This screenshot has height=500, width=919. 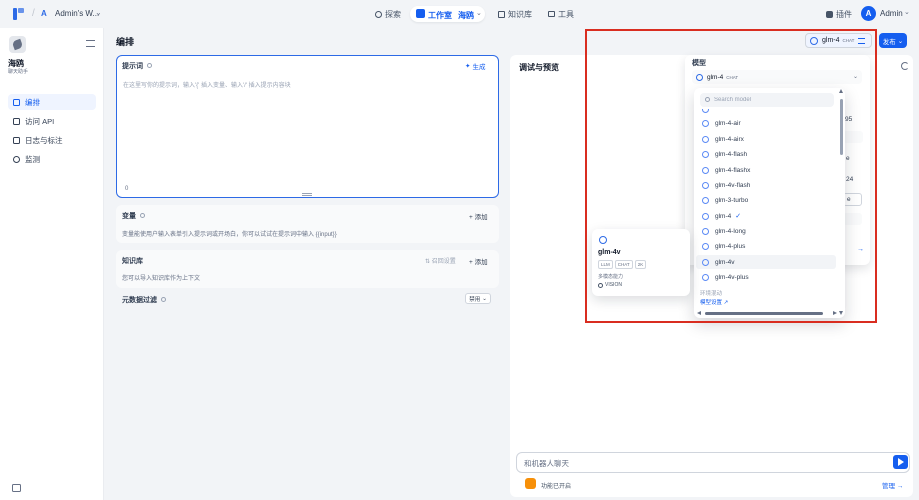 I want to click on nav-knowledge-label: 知识库, so click(x=520, y=14).